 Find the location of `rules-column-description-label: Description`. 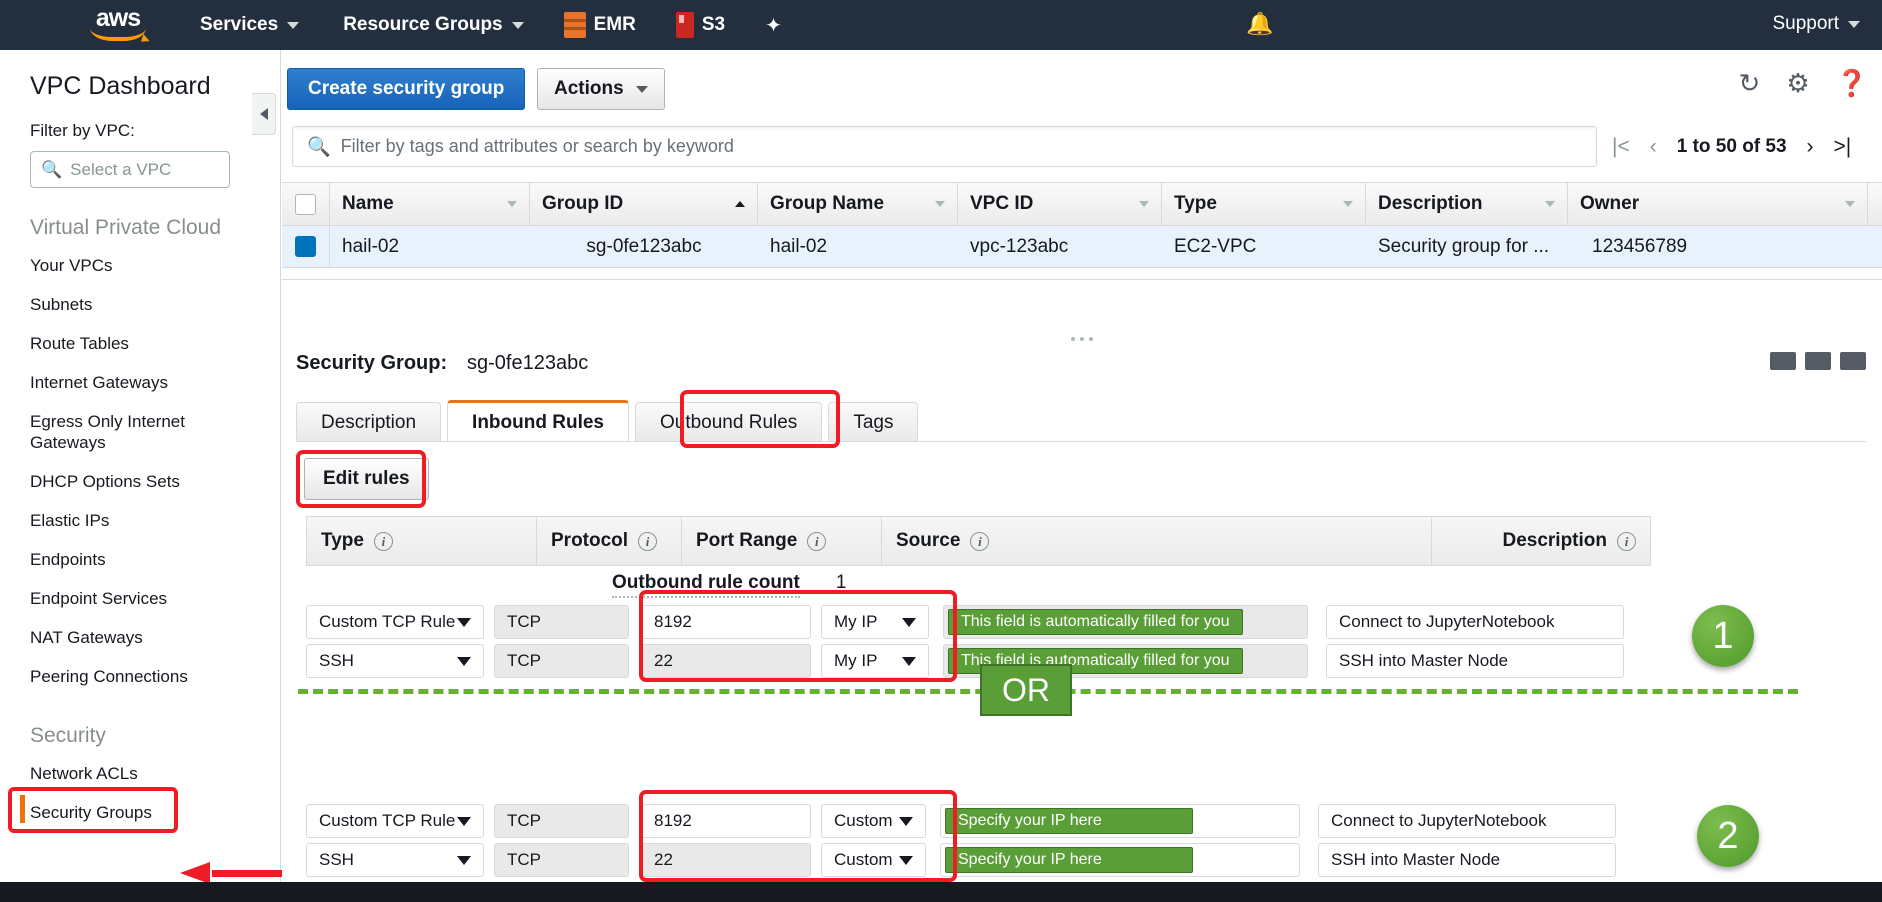

rules-column-description-label: Description is located at coordinates (1554, 540).